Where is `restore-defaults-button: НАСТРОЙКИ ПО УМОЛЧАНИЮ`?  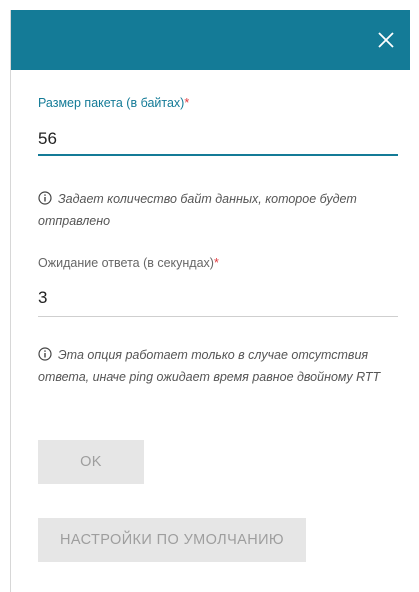
restore-defaults-button: НАСТРОЙКИ ПО УМОЛЧАНИЮ is located at coordinates (172, 540).